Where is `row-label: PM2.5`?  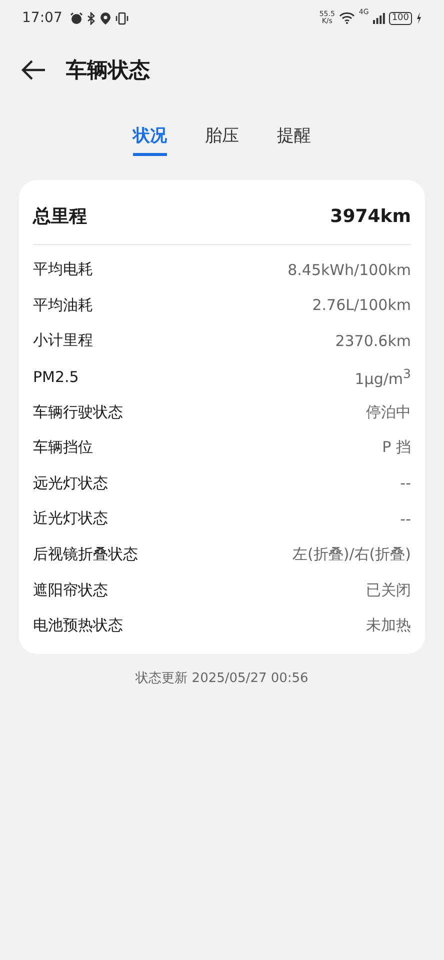 row-label: PM2.5 is located at coordinates (56, 377).